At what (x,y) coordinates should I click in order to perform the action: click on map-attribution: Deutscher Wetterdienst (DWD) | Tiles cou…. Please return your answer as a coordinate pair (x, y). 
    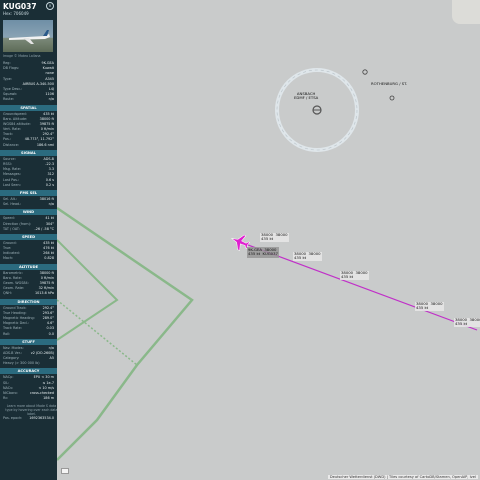
    Looking at the image, I should click on (402, 477).